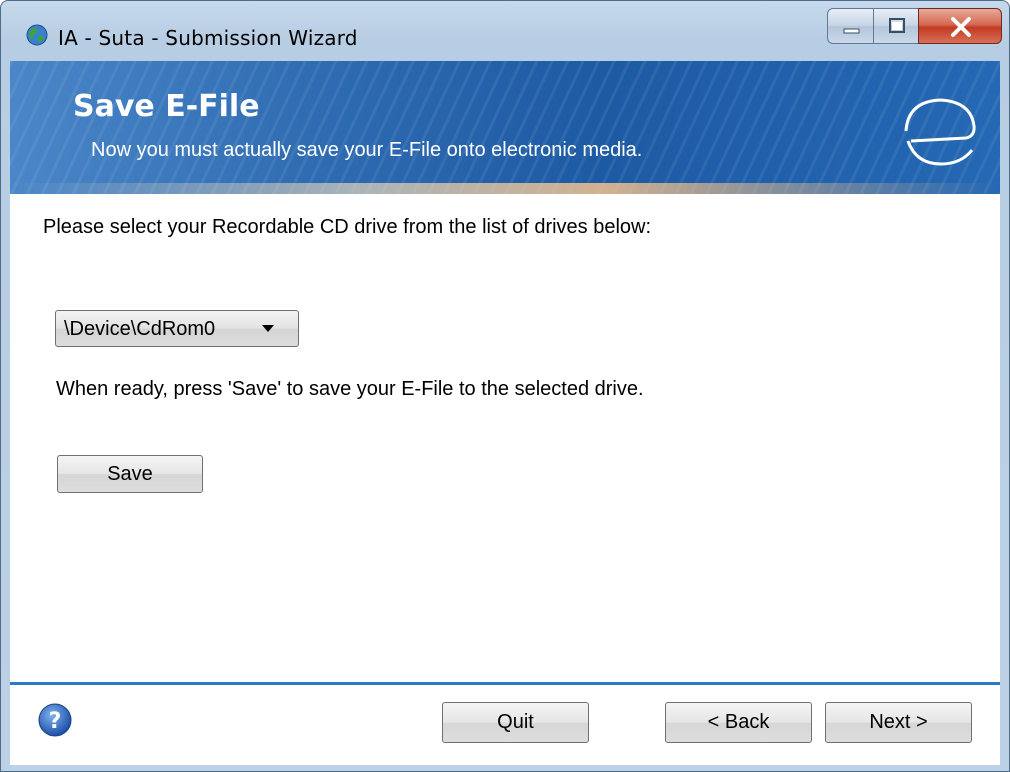 This screenshot has width=1010, height=772. I want to click on help-icon: ?, so click(55, 720).